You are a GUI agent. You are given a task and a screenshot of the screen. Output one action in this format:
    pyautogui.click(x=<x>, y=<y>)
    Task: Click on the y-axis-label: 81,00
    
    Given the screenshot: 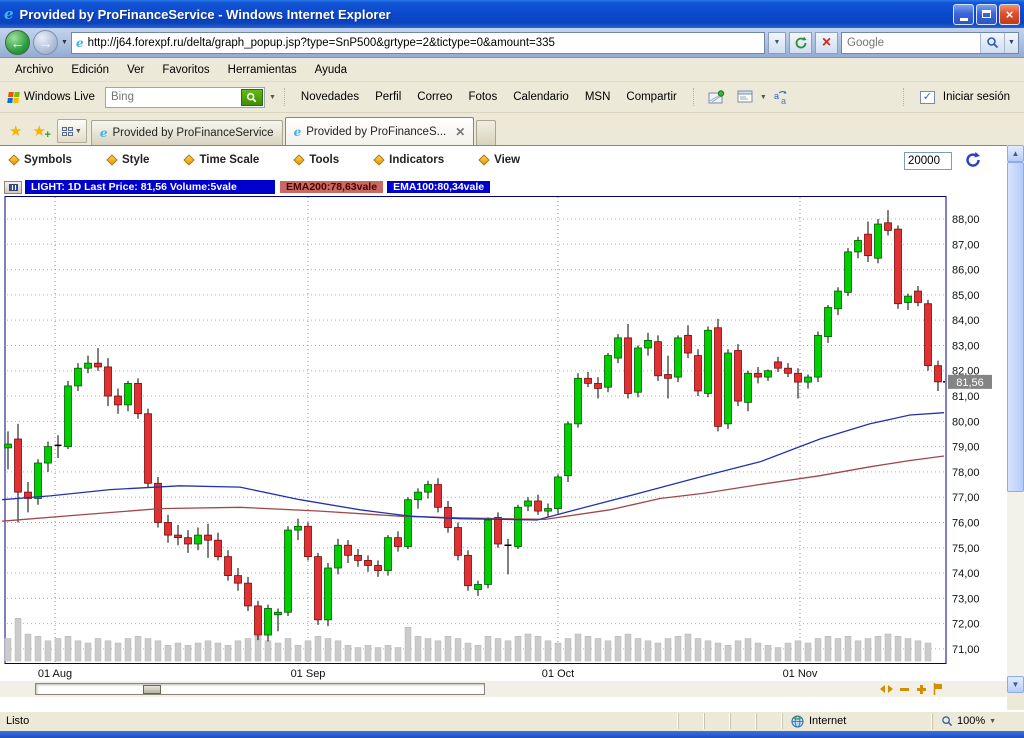 What is the action you would take?
    pyautogui.click(x=966, y=397)
    